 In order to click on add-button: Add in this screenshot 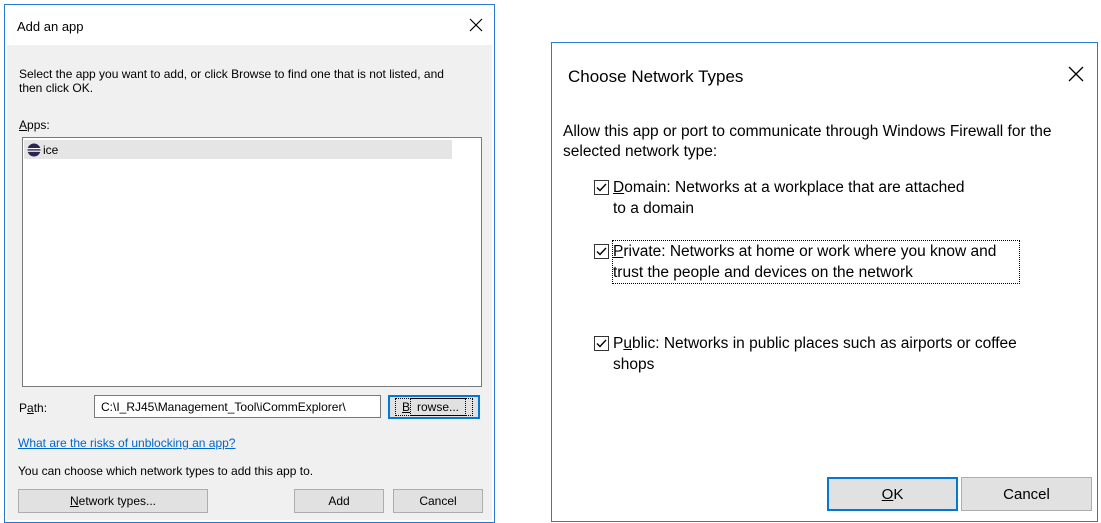, I will do `click(339, 501)`.